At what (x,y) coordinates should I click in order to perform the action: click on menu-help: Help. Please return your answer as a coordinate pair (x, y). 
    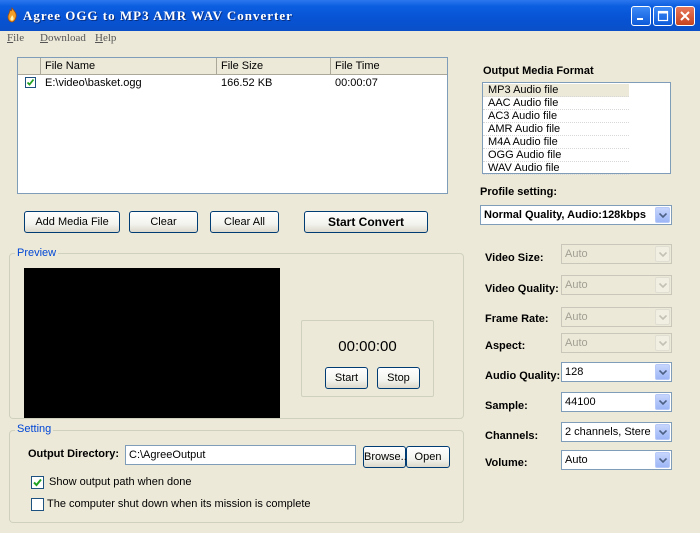
    Looking at the image, I should click on (105, 38).